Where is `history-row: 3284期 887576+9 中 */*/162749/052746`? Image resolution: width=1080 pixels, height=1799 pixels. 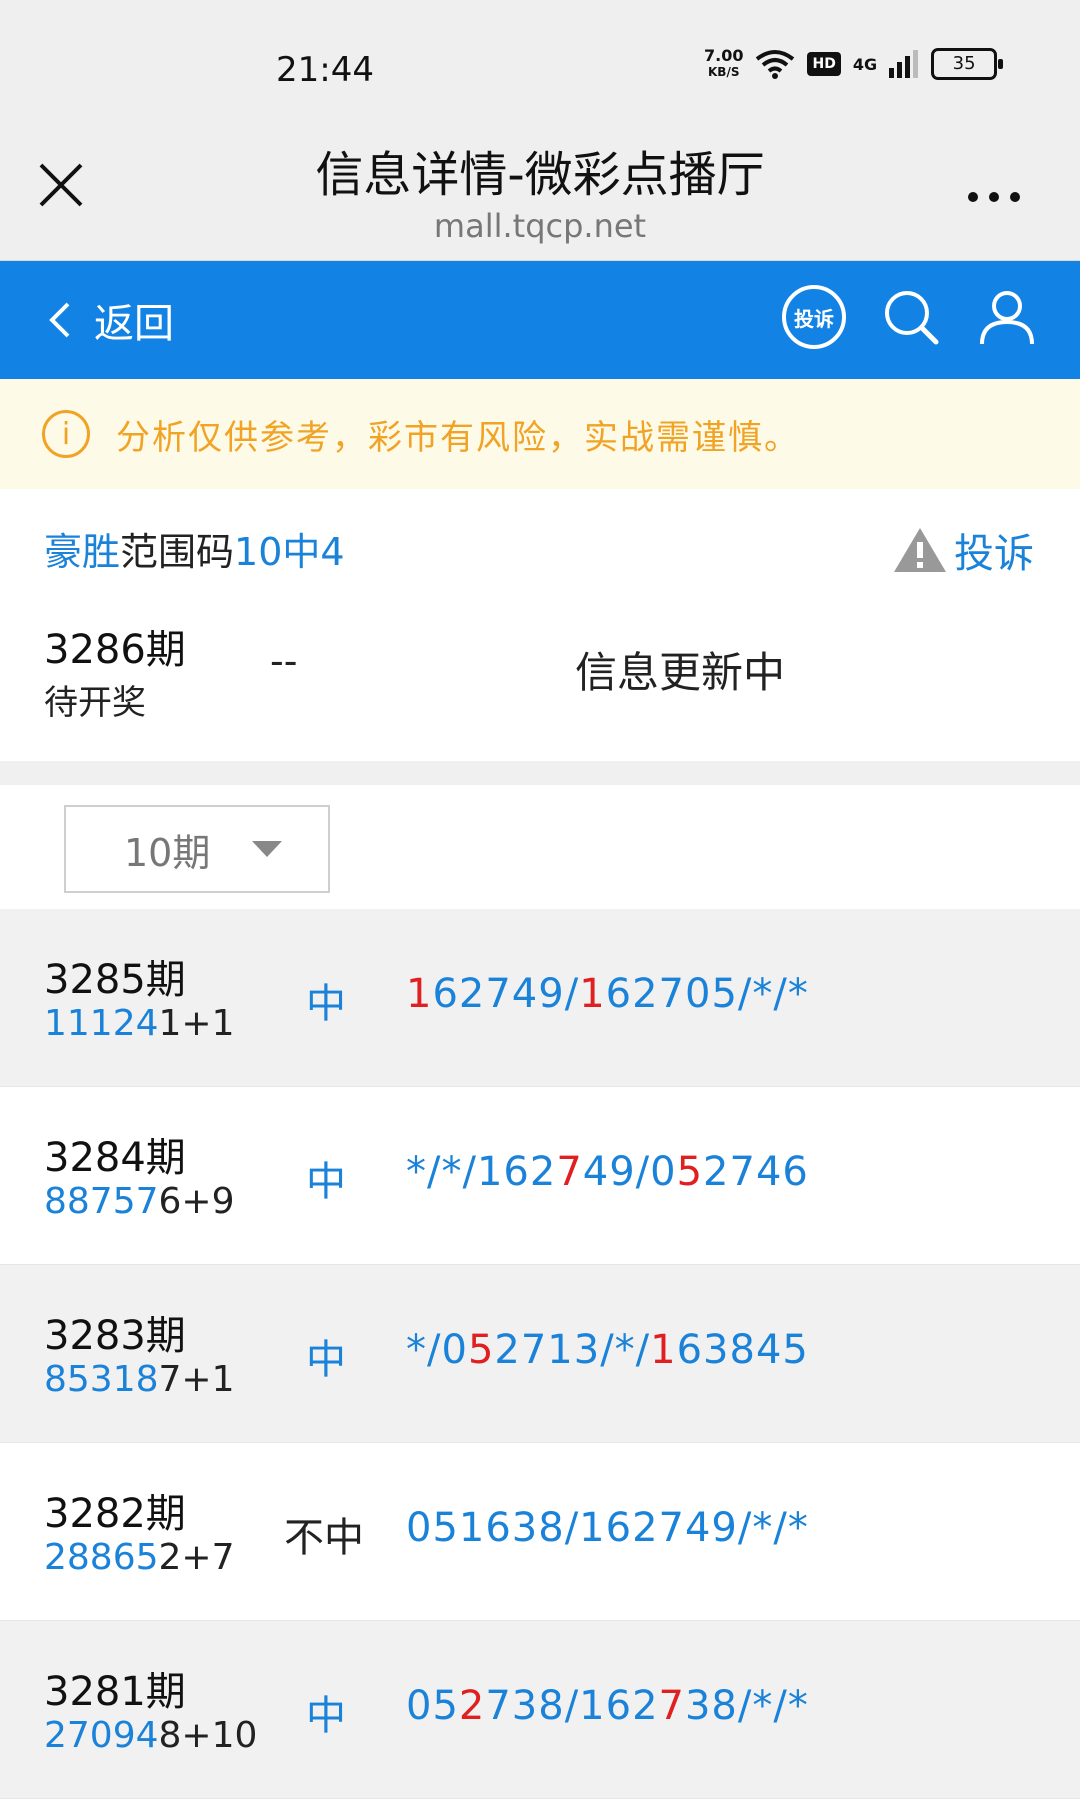 history-row: 3284期 887576+9 中 */*/162749/052746 is located at coordinates (540, 1176).